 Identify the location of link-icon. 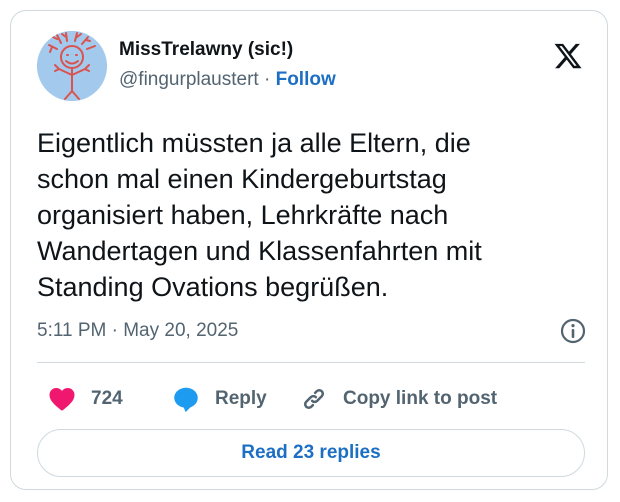
(314, 399).